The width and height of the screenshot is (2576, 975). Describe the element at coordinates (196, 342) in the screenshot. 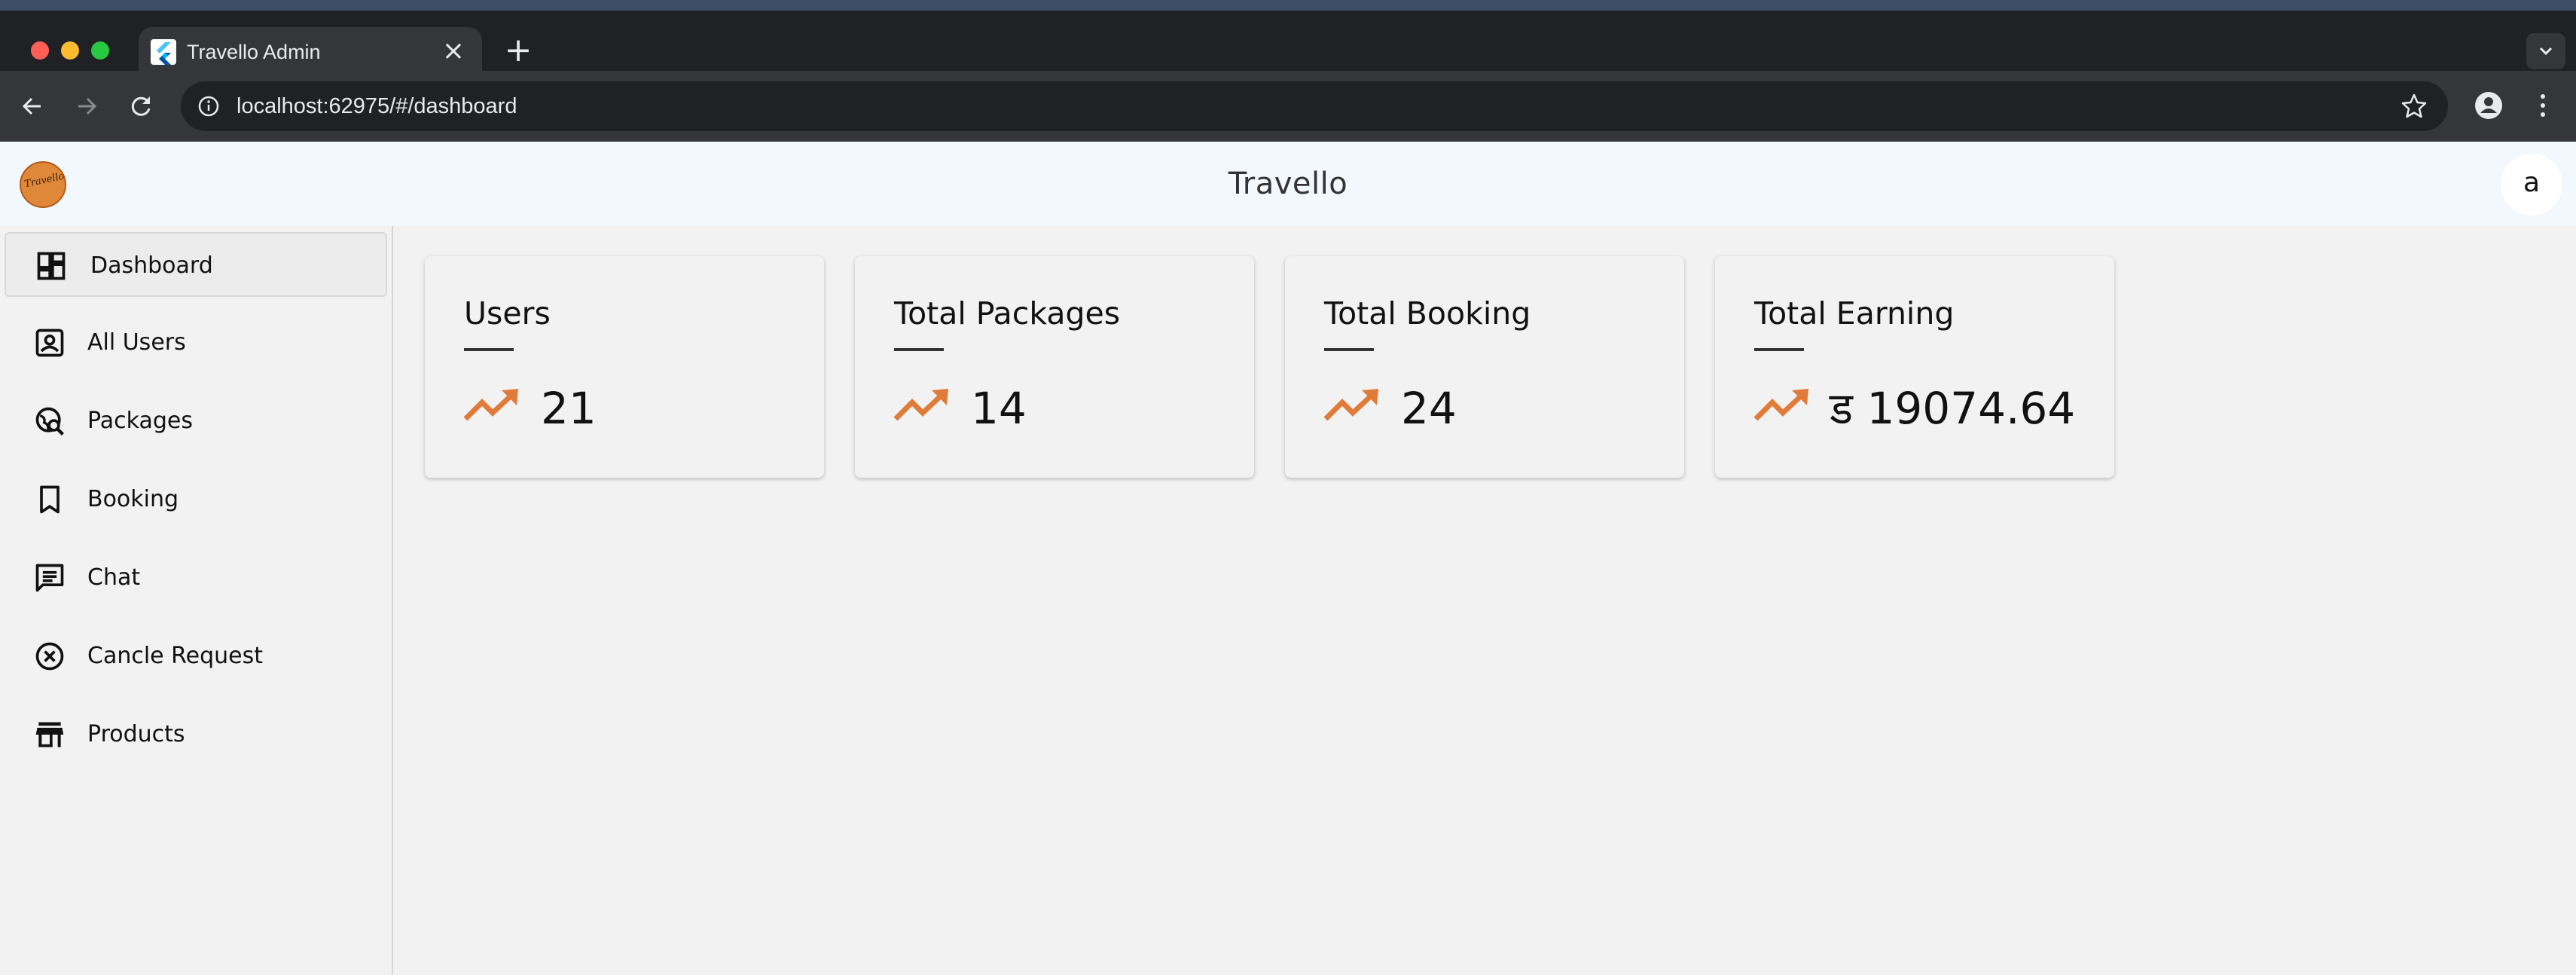

I see `sidebar-item-all-users: All Users` at that location.